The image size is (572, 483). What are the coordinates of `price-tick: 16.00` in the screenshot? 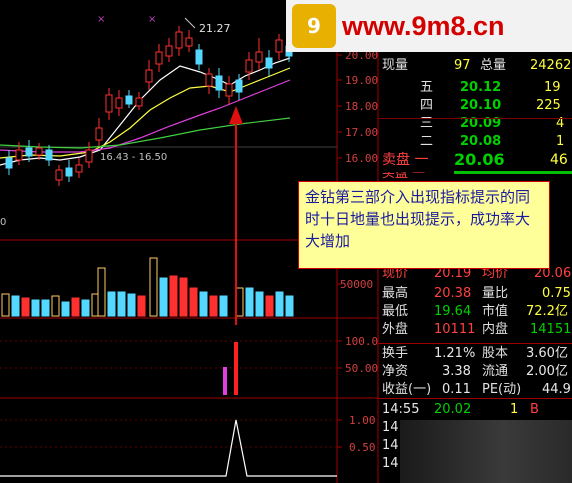 It's located at (362, 158).